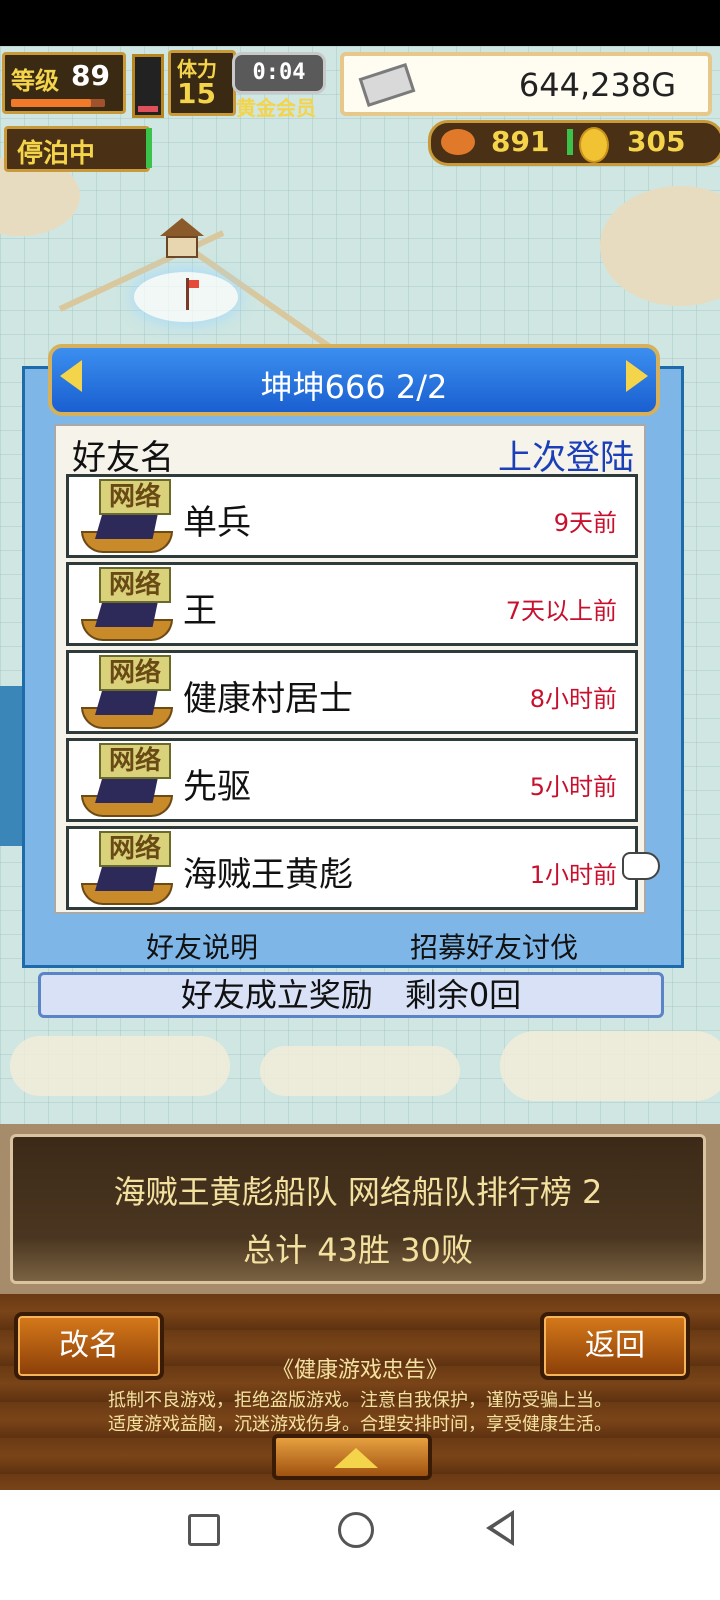 This screenshot has height=1600, width=720. Describe the element at coordinates (56, 154) in the screenshot. I see `harbor-status-text: 停泊中` at that location.